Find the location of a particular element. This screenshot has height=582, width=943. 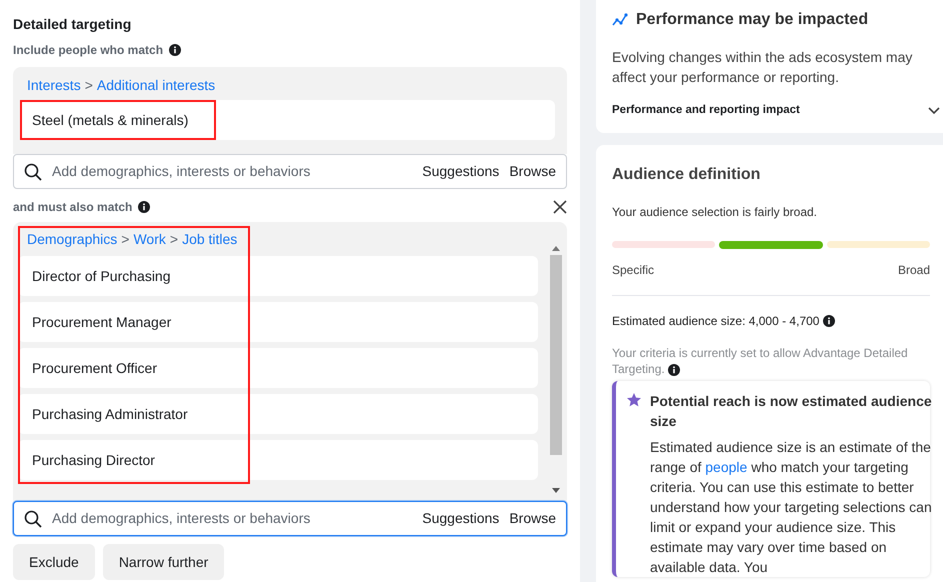

chevron-icon is located at coordinates (934, 110).